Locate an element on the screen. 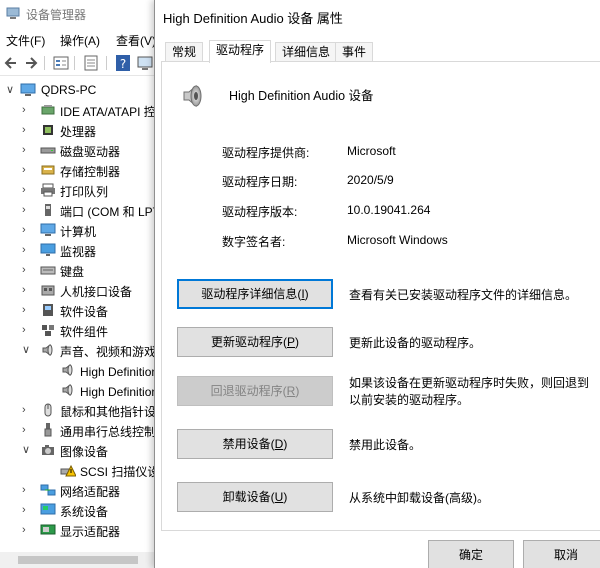 The image size is (600, 568). tree-category-item: › 处理器 is located at coordinates (80, 130).